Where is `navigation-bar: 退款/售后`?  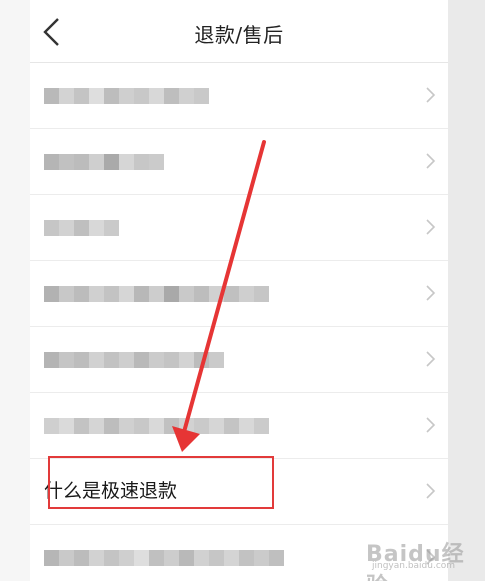 navigation-bar: 退款/售后 is located at coordinates (239, 31).